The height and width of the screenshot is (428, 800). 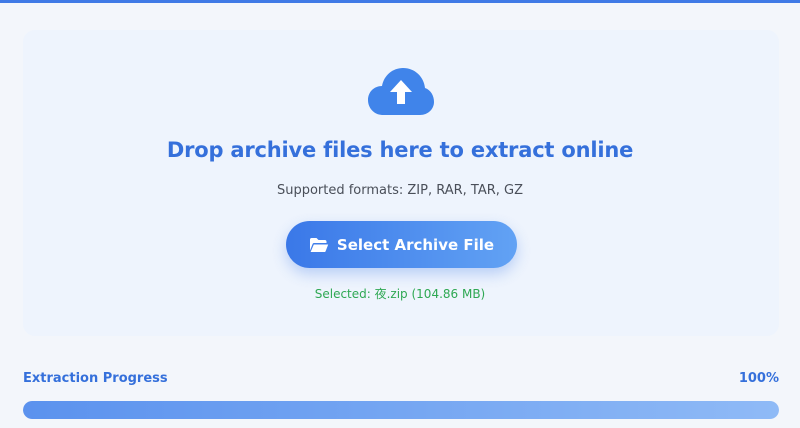 What do you see at coordinates (758, 378) in the screenshot?
I see `extraction-progress-value: 100%` at bounding box center [758, 378].